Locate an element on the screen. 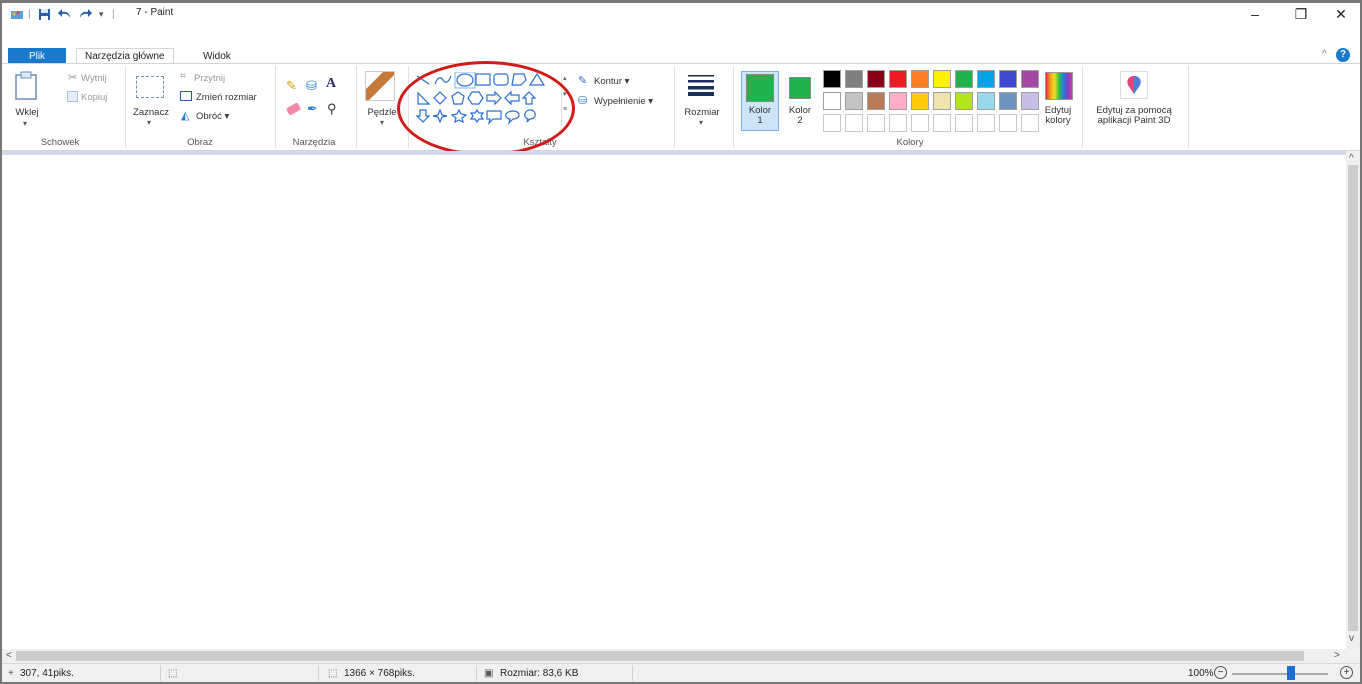  color2-label: Kolor 2 is located at coordinates (800, 116).